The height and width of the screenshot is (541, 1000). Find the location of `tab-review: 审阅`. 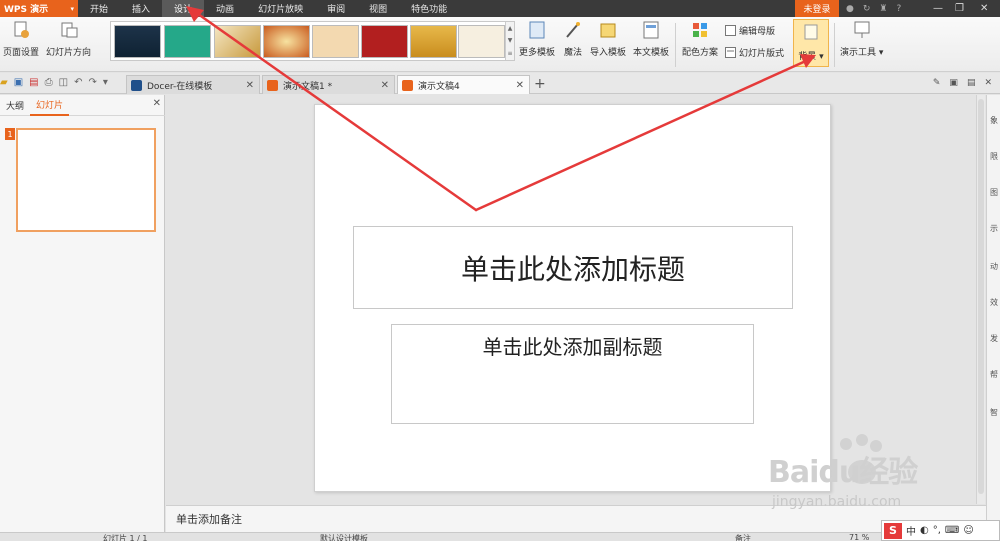

tab-review: 审阅 is located at coordinates (336, 8).